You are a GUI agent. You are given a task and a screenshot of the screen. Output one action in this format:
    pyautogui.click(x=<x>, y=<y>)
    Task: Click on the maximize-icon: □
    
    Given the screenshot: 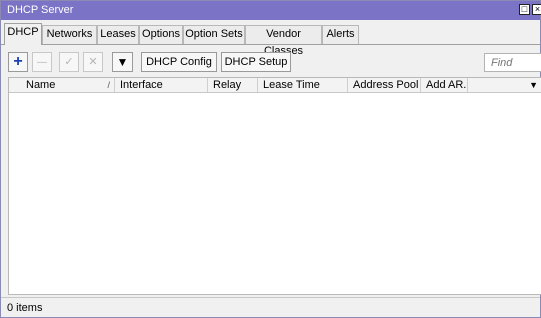 What is the action you would take?
    pyautogui.click(x=524, y=9)
    